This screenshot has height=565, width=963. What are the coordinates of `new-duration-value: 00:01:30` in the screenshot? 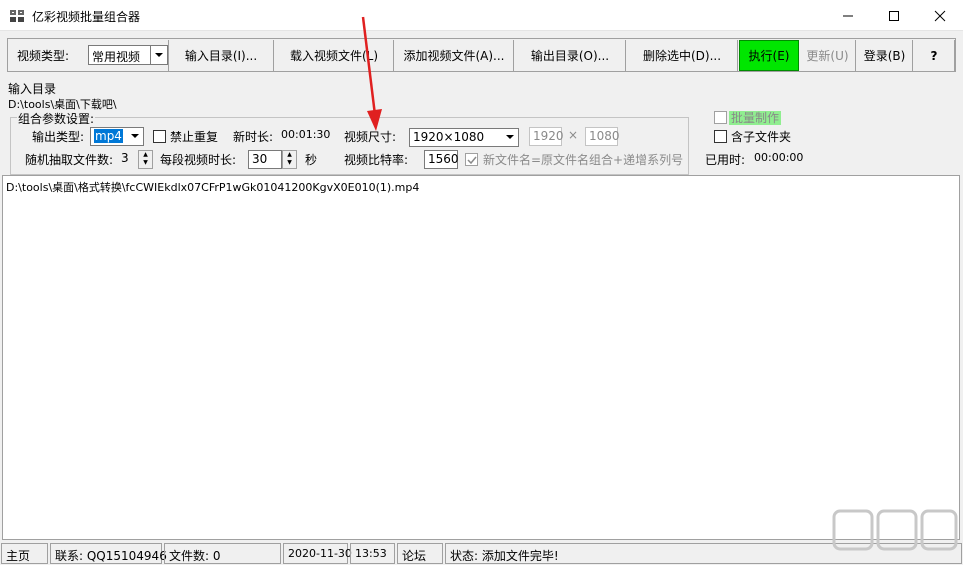 It's located at (306, 134).